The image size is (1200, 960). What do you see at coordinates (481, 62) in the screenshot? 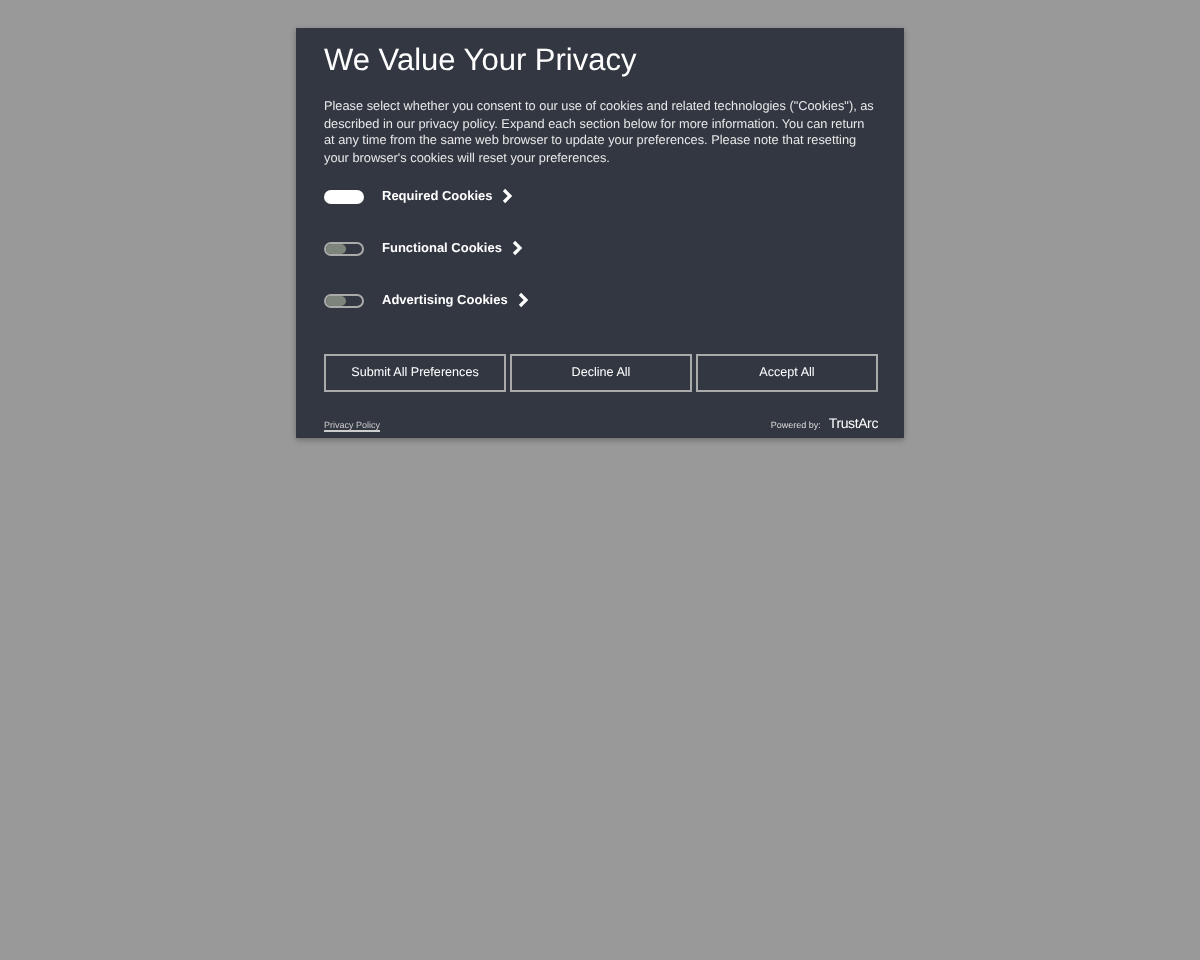
I see `dialog-title: We Value Your Privacy` at bounding box center [481, 62].